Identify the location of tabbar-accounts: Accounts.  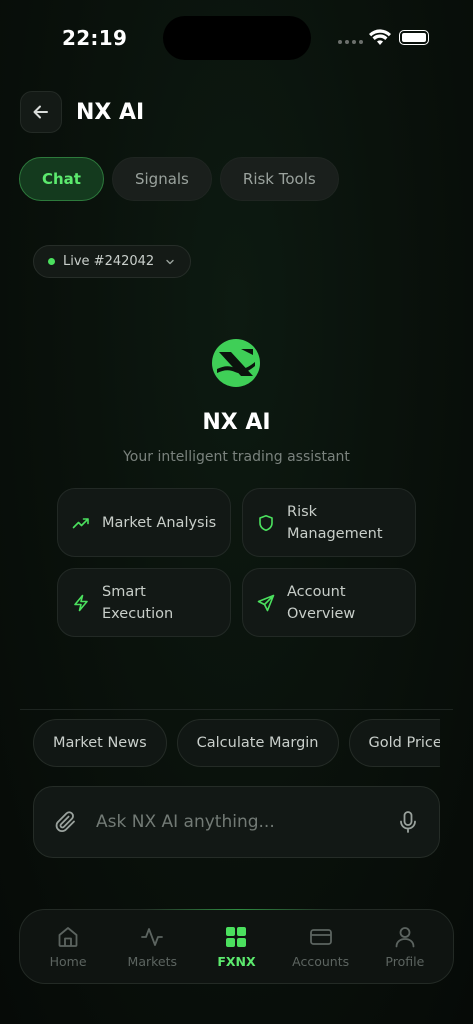
(321, 947).